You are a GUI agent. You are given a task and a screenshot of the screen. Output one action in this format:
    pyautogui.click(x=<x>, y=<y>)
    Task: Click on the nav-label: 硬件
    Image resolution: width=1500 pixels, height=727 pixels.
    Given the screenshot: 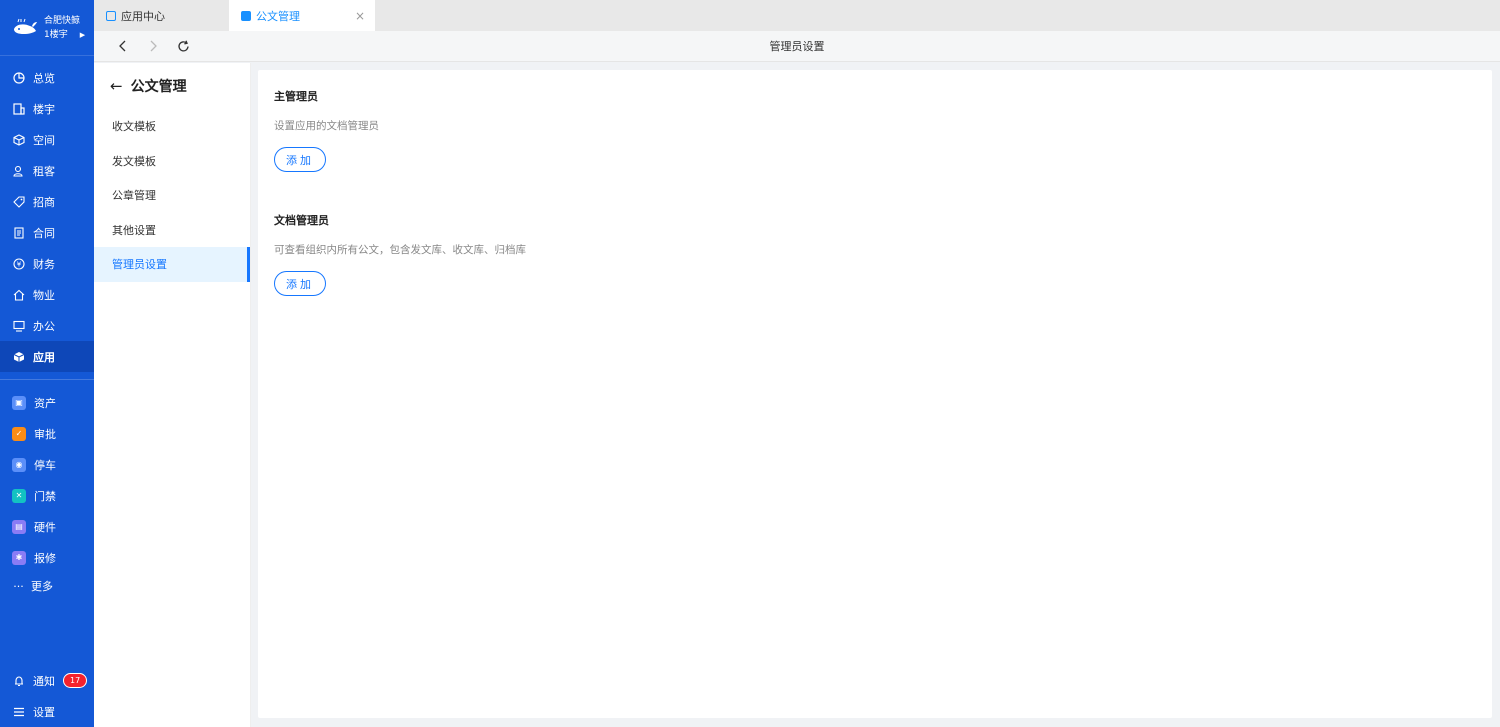 What is the action you would take?
    pyautogui.click(x=45, y=527)
    